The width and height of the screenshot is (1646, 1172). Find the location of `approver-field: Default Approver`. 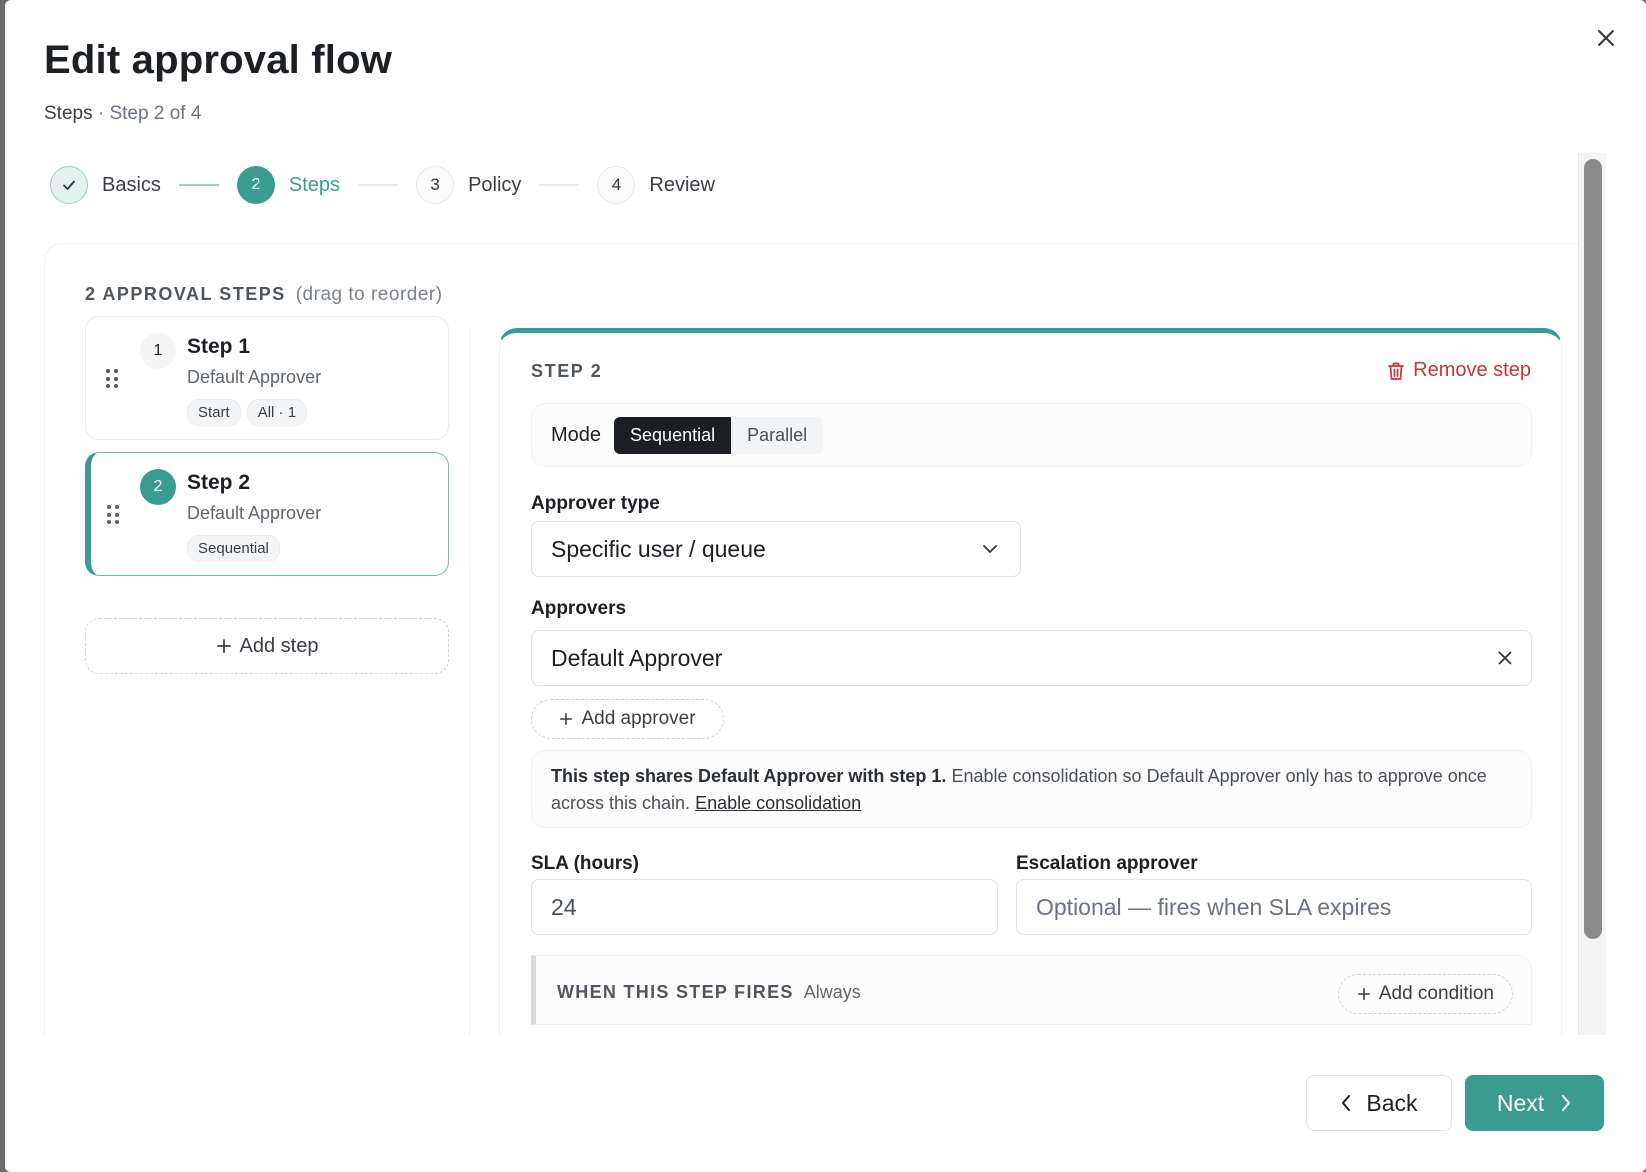

approver-field: Default Approver is located at coordinates (1031, 658).